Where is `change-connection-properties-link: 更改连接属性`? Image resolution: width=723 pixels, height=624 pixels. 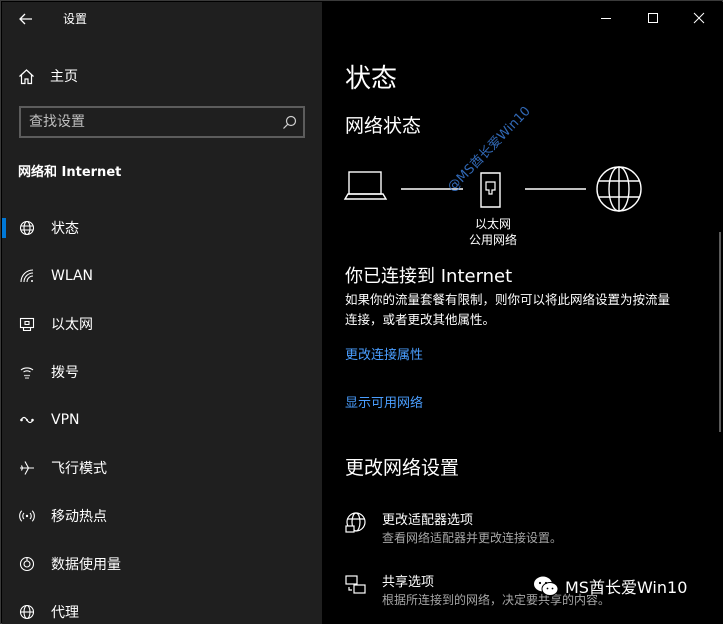 change-connection-properties-link: 更改连接属性 is located at coordinates (384, 353).